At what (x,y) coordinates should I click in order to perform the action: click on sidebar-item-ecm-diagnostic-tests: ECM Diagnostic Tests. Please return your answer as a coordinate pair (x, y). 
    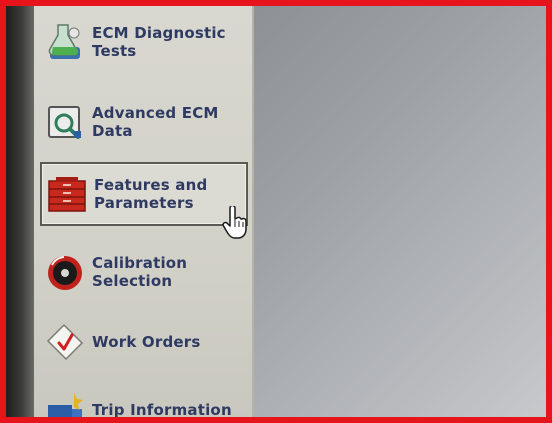
    Looking at the image, I should click on (144, 42).